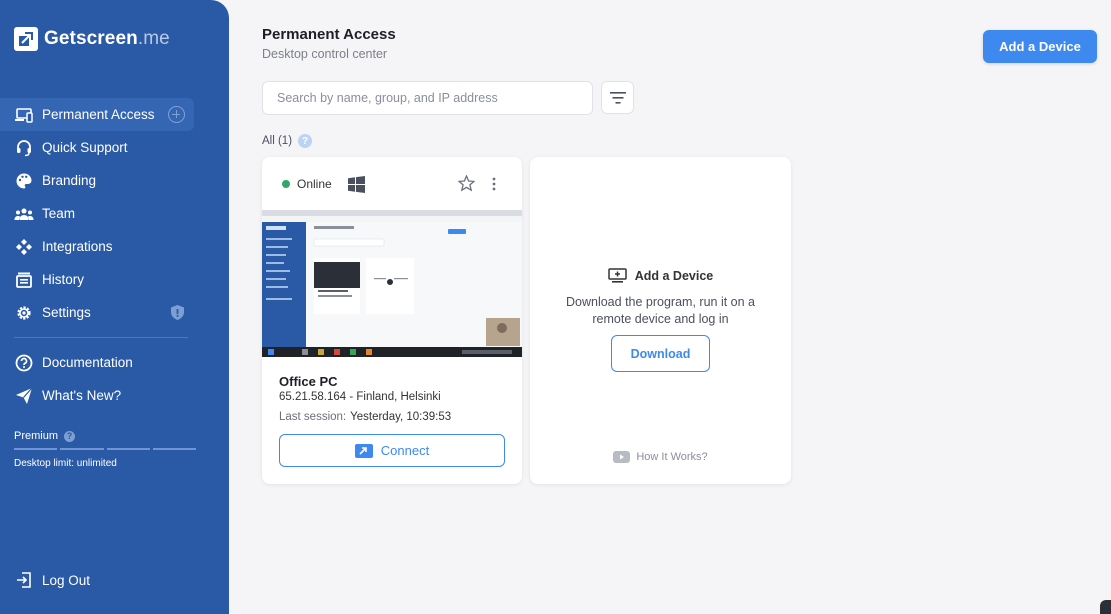  Describe the element at coordinates (24, 181) in the screenshot. I see `palette-icon` at that location.